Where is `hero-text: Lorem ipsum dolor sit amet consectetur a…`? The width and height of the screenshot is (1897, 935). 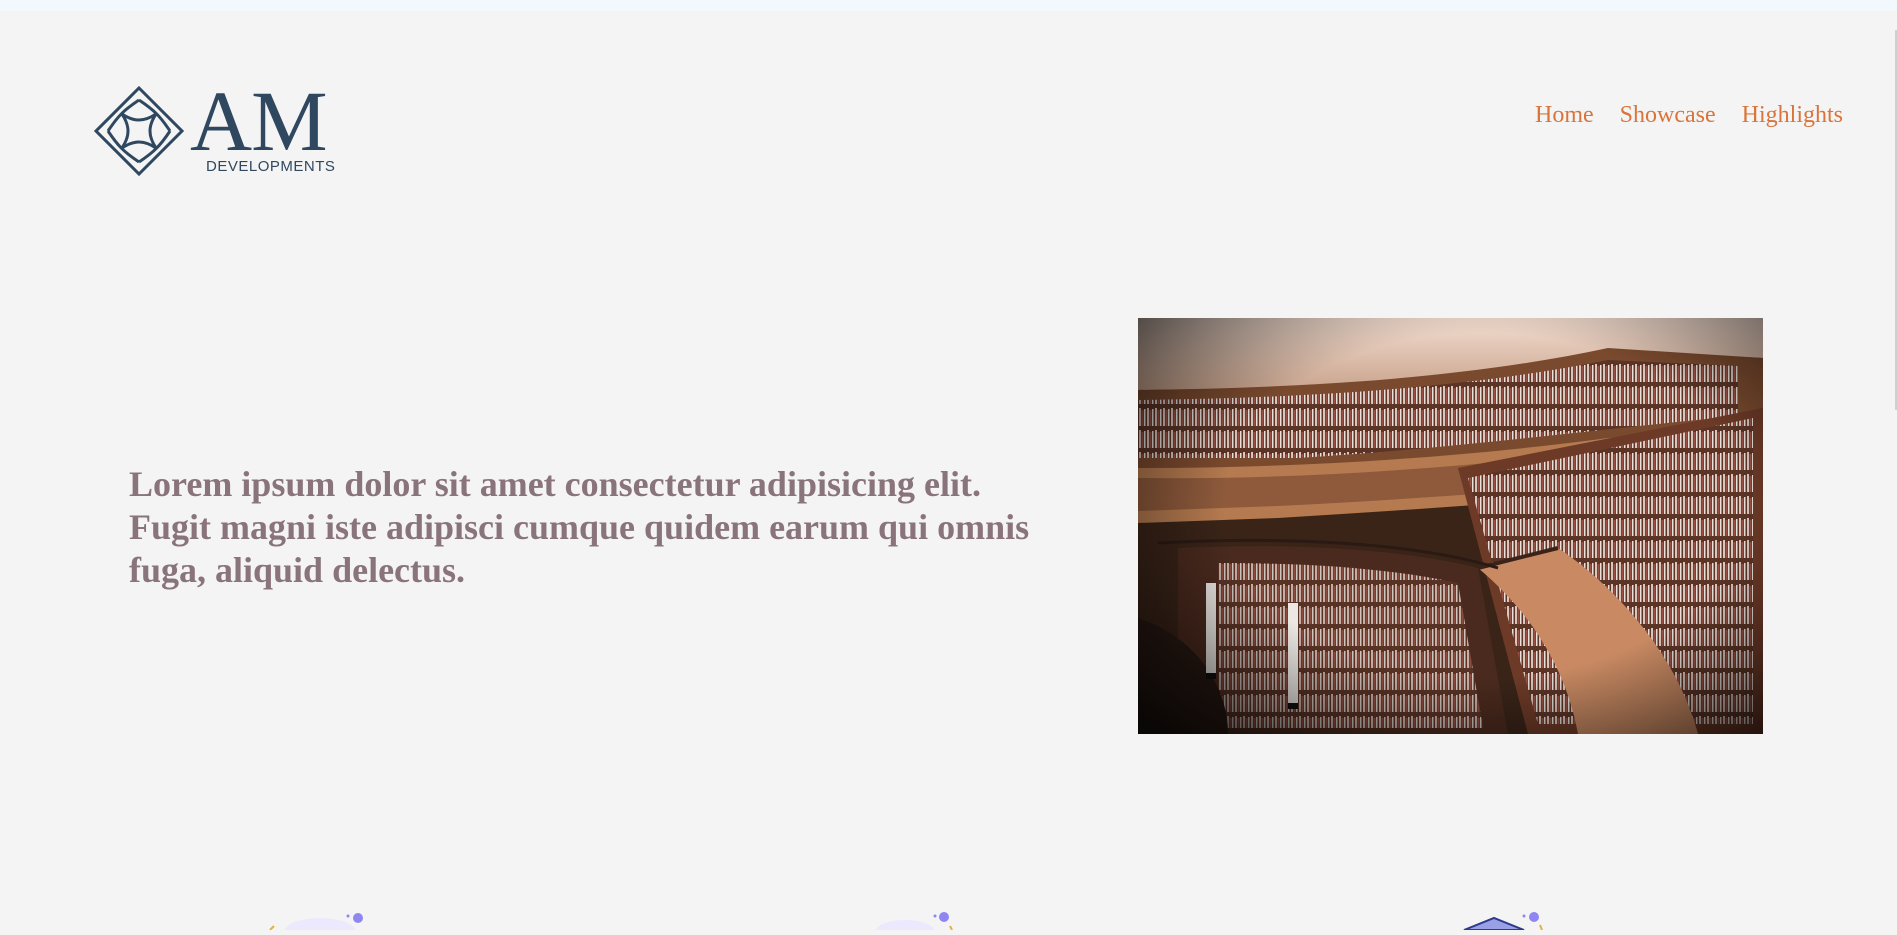
hero-text: Lorem ipsum dolor sit amet consectetur a… is located at coordinates (579, 527).